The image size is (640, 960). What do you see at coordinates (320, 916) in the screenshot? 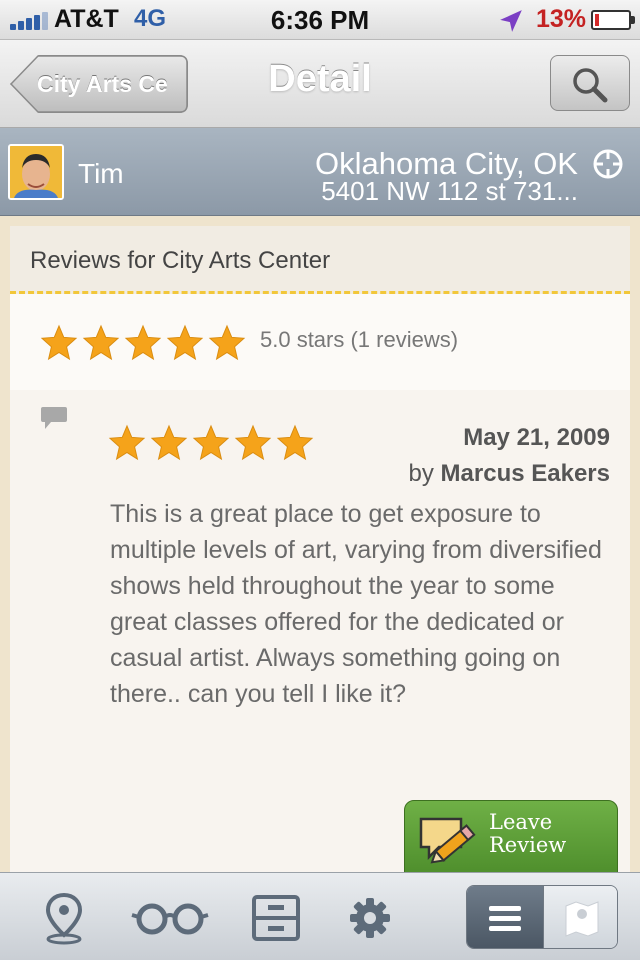
I see `tab-bar` at bounding box center [320, 916].